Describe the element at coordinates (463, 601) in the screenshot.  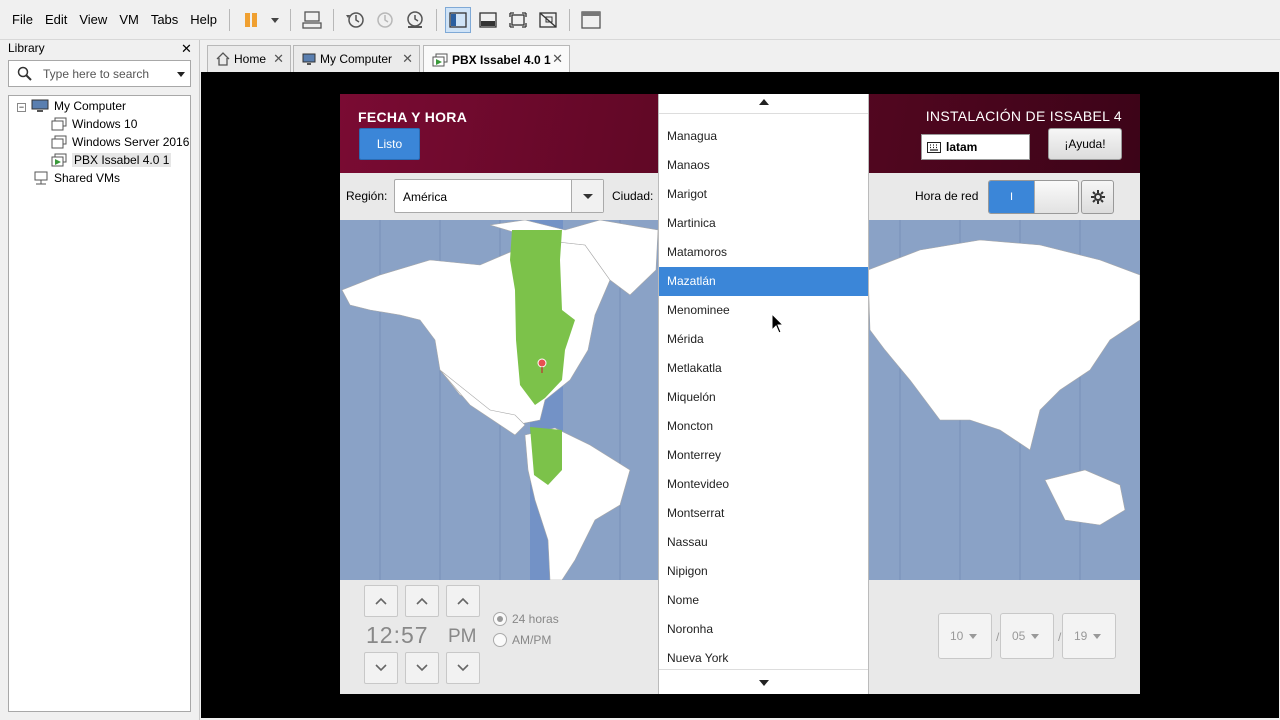
I see `ampm-up-button` at that location.